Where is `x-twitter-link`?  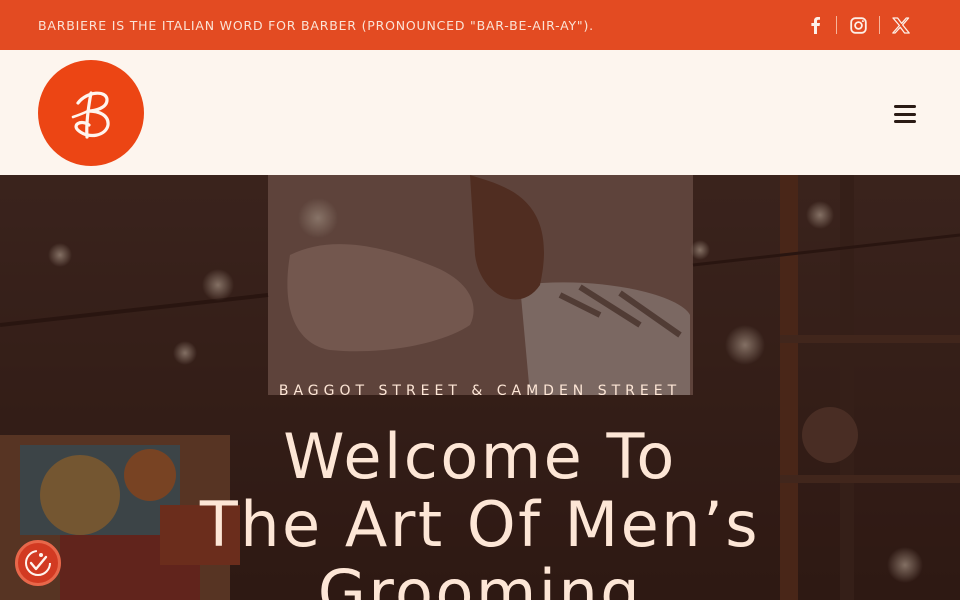 x-twitter-link is located at coordinates (901, 25).